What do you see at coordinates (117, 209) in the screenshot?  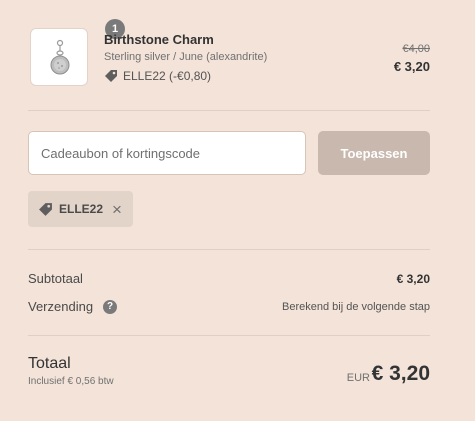 I see `remove-discount-icon: ×` at bounding box center [117, 209].